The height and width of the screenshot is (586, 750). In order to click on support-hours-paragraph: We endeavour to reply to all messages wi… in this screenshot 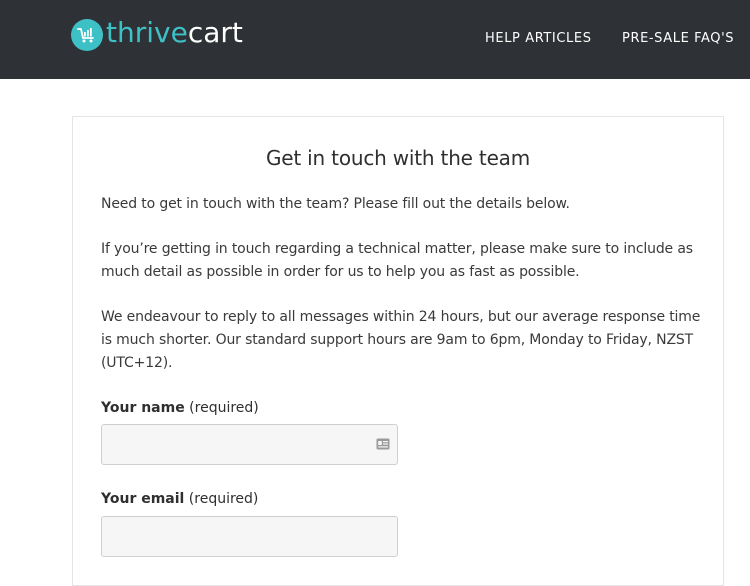, I will do `click(401, 340)`.